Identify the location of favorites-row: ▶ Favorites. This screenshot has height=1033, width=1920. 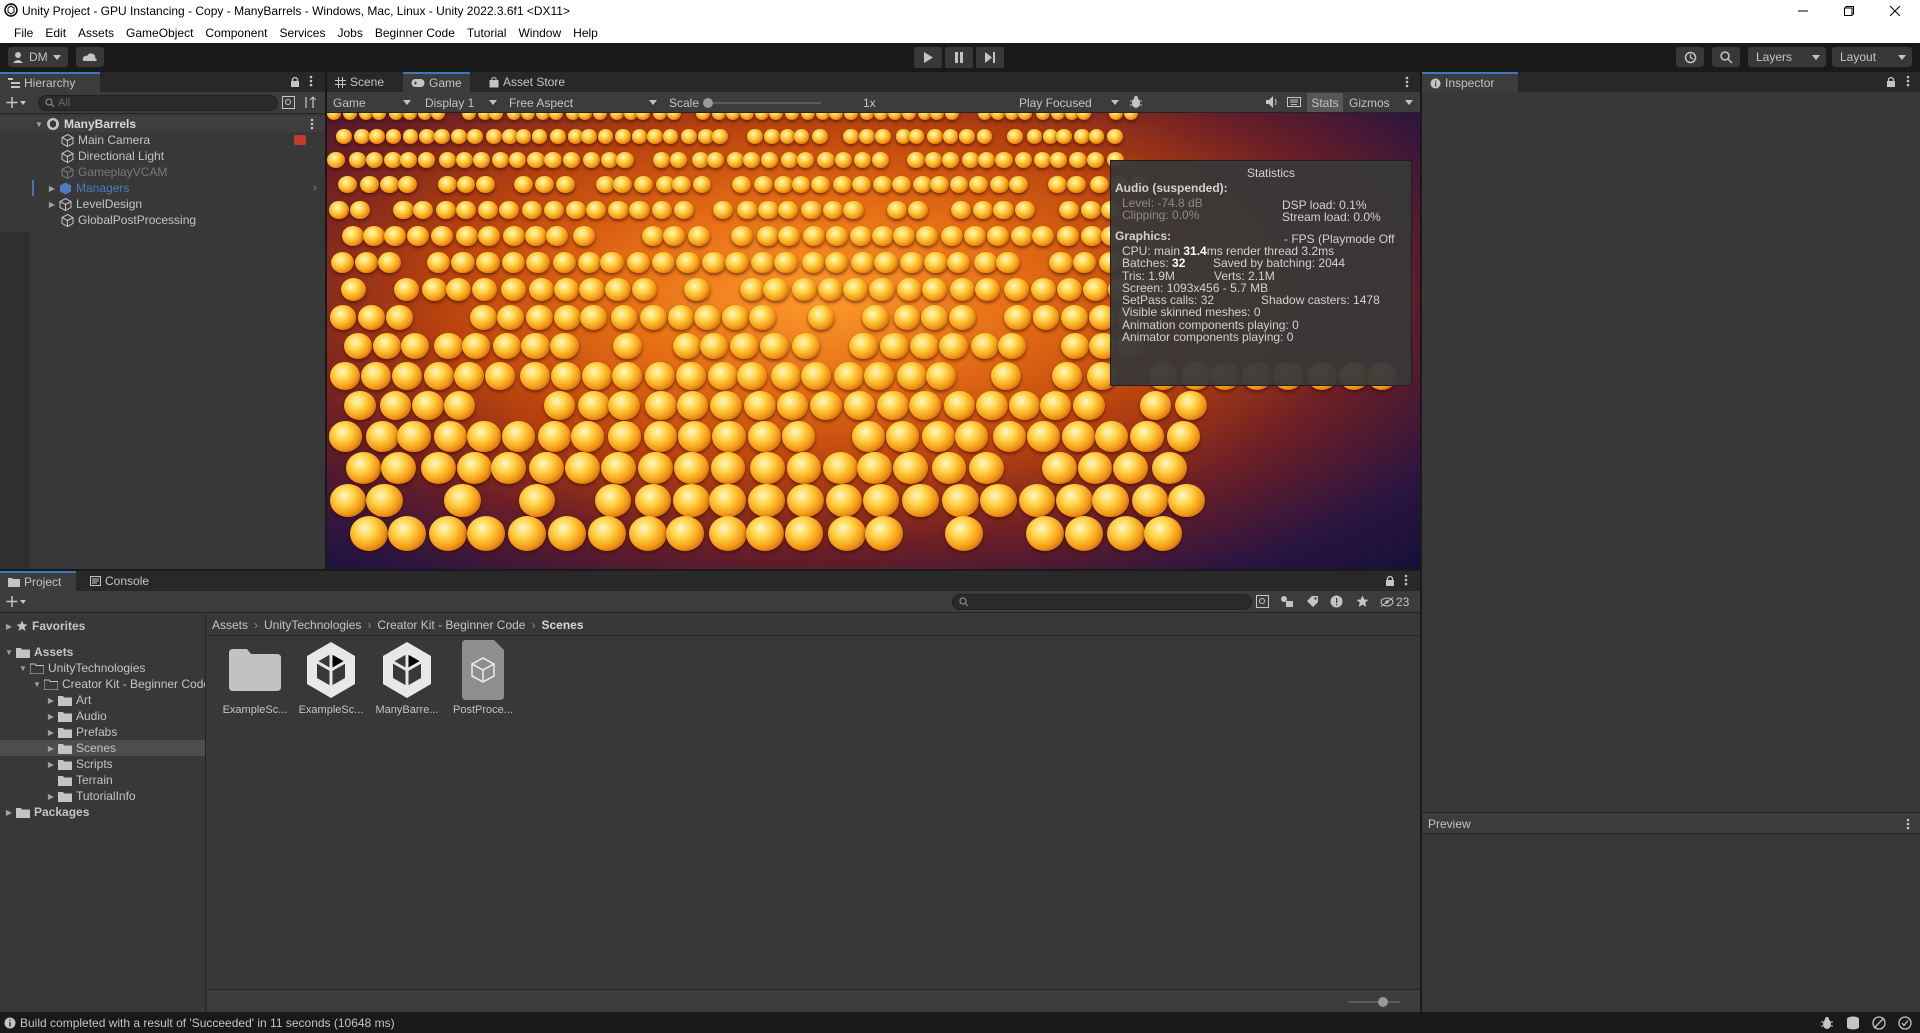
(44, 626).